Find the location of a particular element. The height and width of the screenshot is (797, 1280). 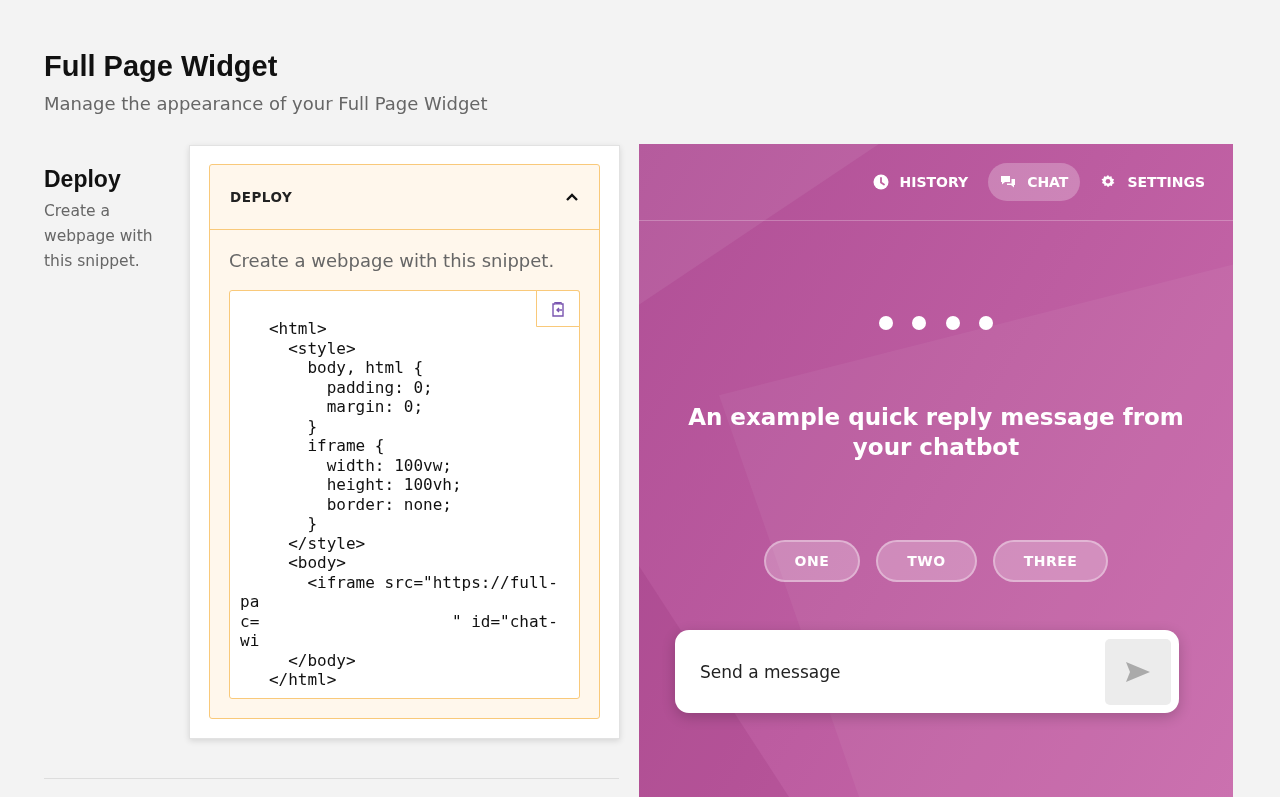

quick-reply-button: ONE is located at coordinates (812, 561).